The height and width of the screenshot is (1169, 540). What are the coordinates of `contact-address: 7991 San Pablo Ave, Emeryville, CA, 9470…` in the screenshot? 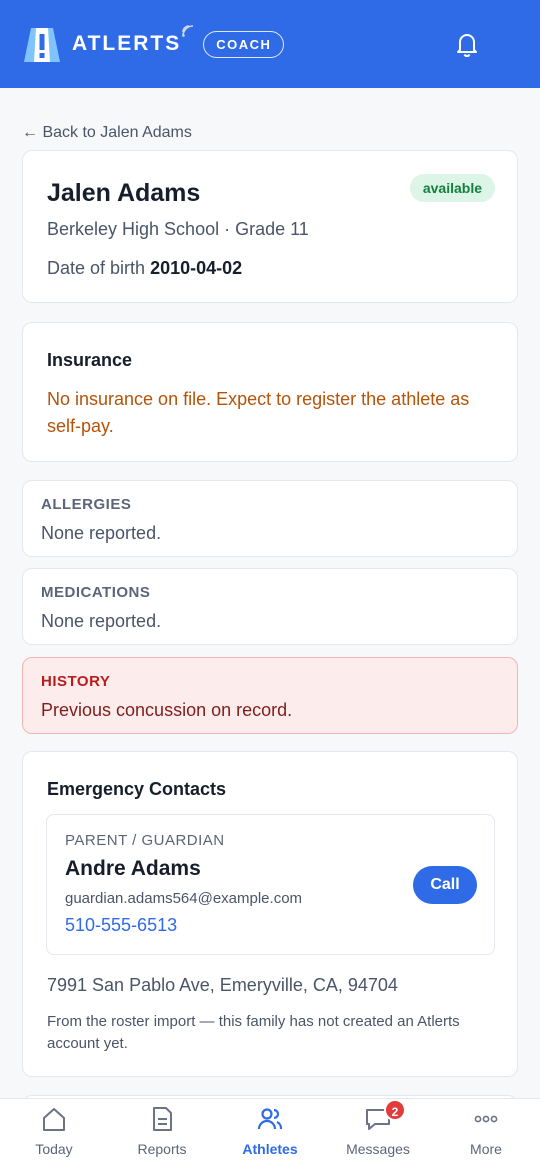 It's located at (222, 985).